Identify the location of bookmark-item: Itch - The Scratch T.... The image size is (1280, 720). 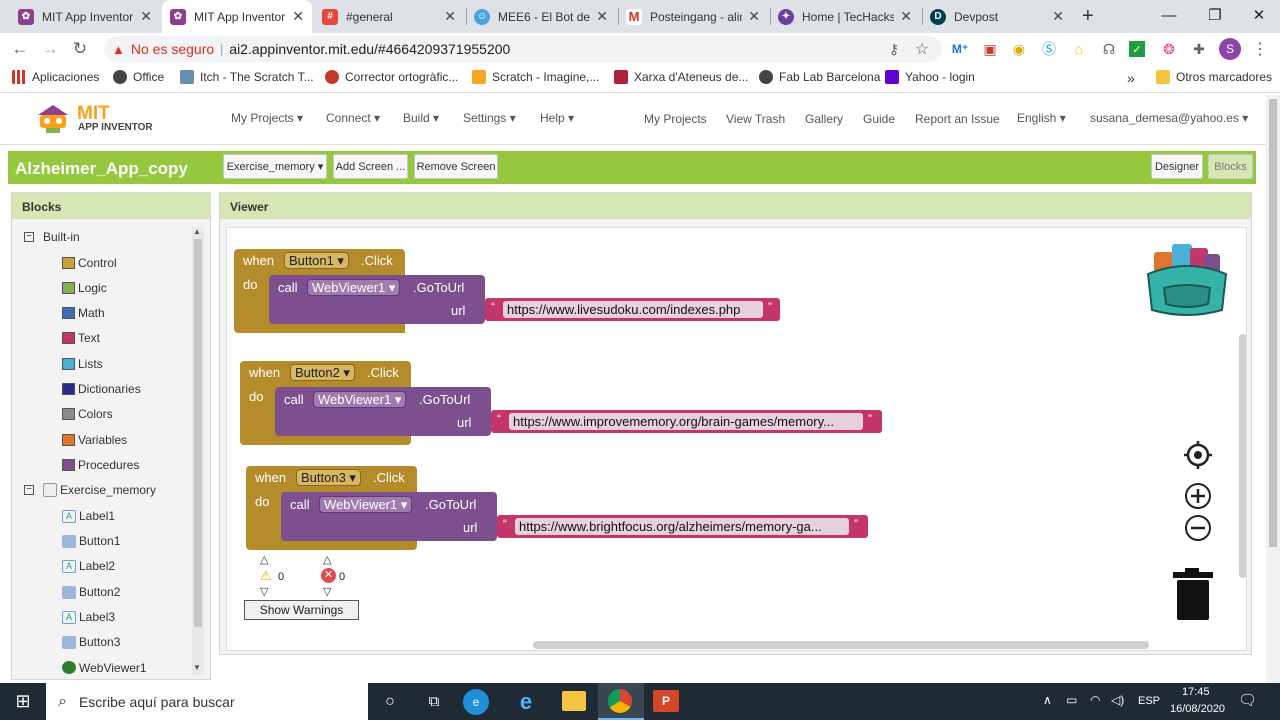
(247, 77).